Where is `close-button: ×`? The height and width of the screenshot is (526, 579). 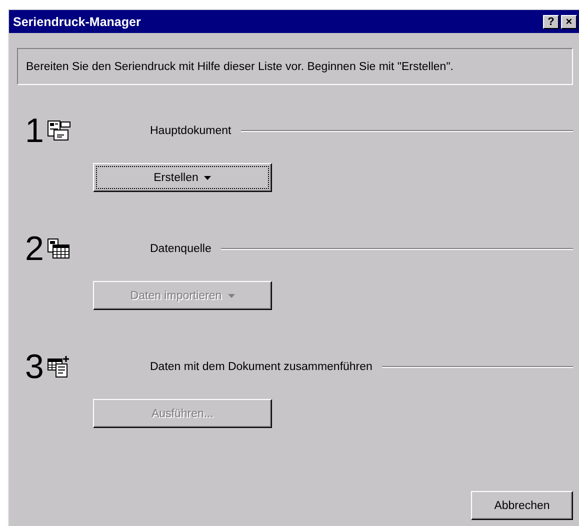 close-button: × is located at coordinates (569, 21).